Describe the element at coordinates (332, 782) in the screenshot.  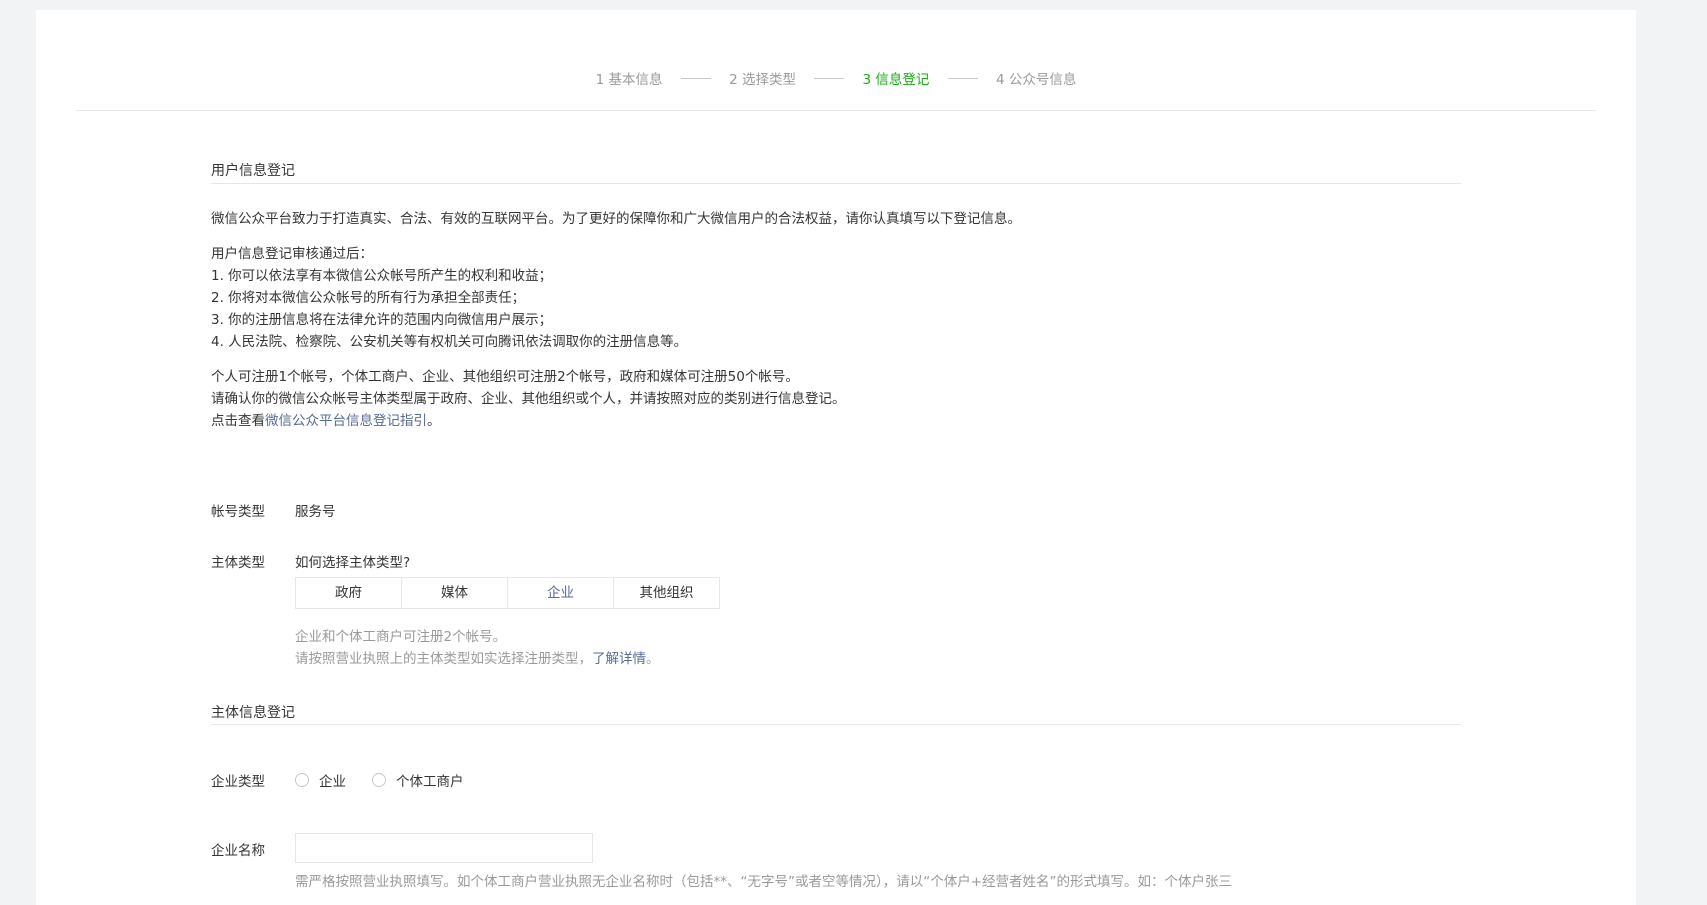
I see `radio-enterprise-label: 企业` at that location.